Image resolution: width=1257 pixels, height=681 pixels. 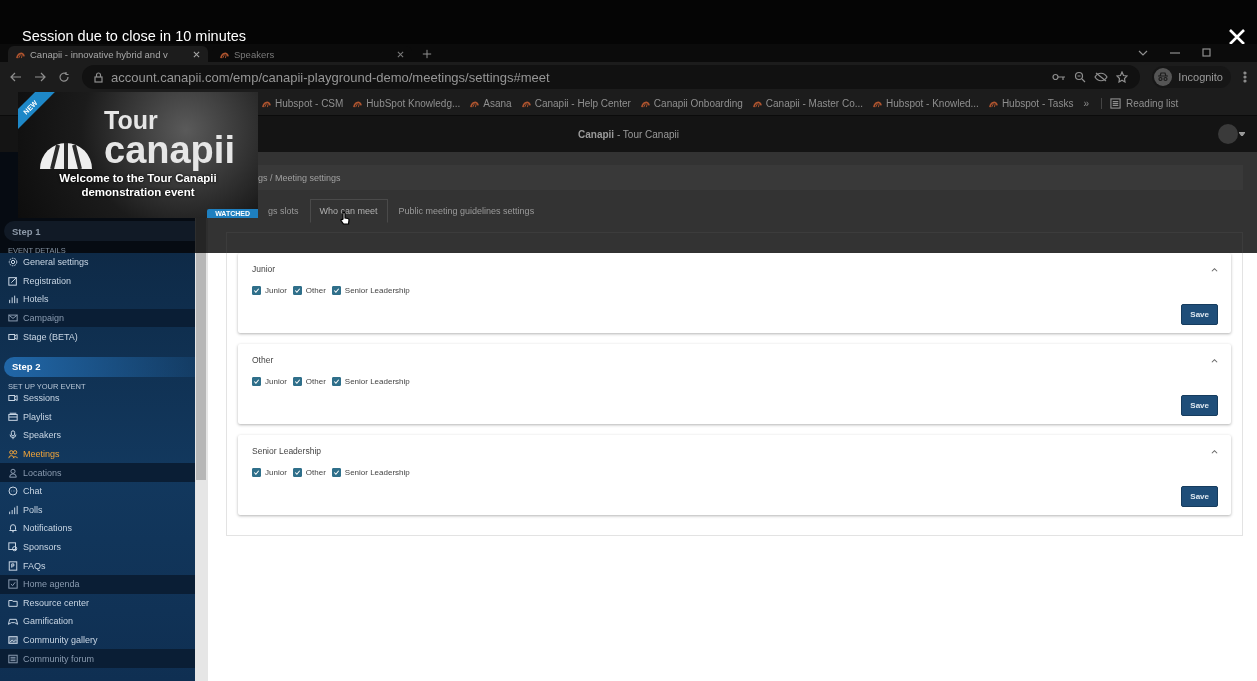 What do you see at coordinates (97, 640) in the screenshot?
I see `sidebar-item: Community gallery` at bounding box center [97, 640].